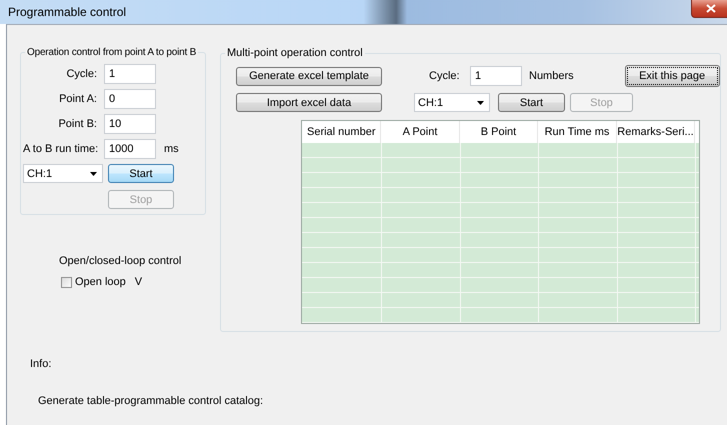 This screenshot has width=727, height=425. I want to click on button: Generate excel template, so click(309, 76).